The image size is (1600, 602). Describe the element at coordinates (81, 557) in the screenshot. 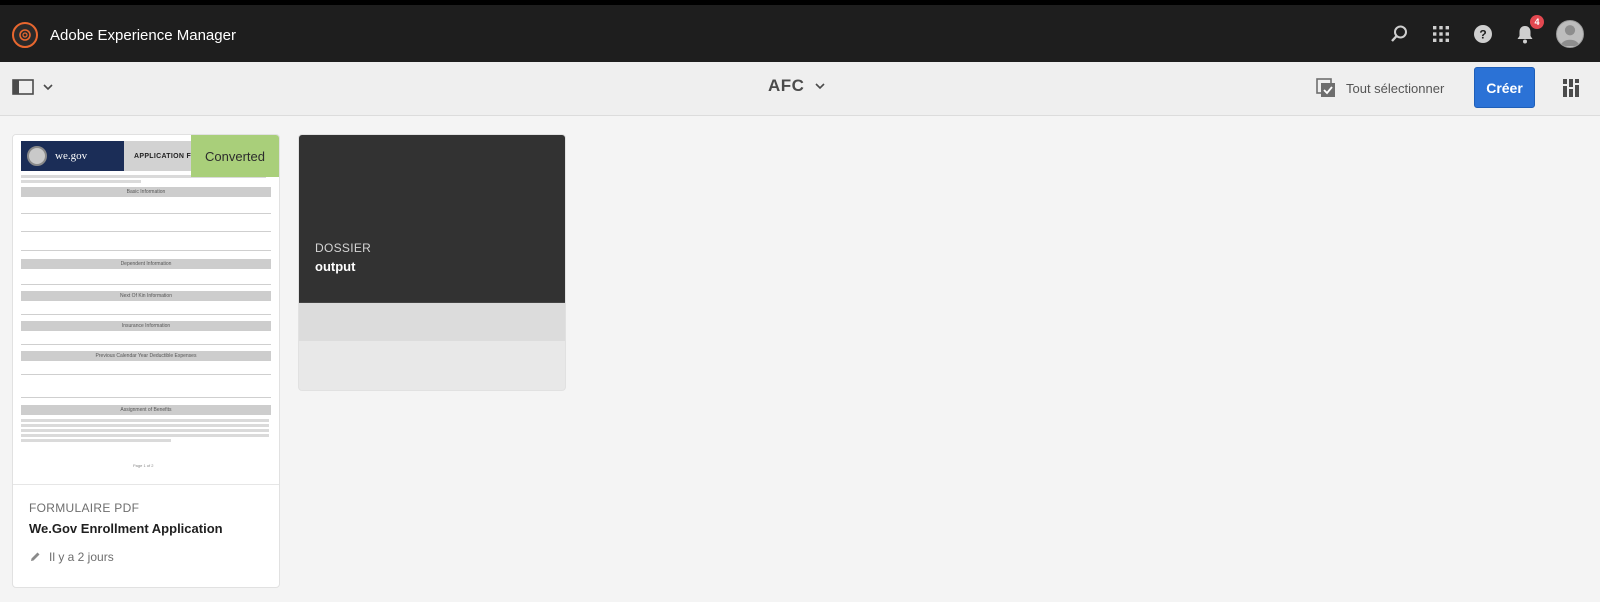

I see `modified-time: Il y a 2 jours` at that location.